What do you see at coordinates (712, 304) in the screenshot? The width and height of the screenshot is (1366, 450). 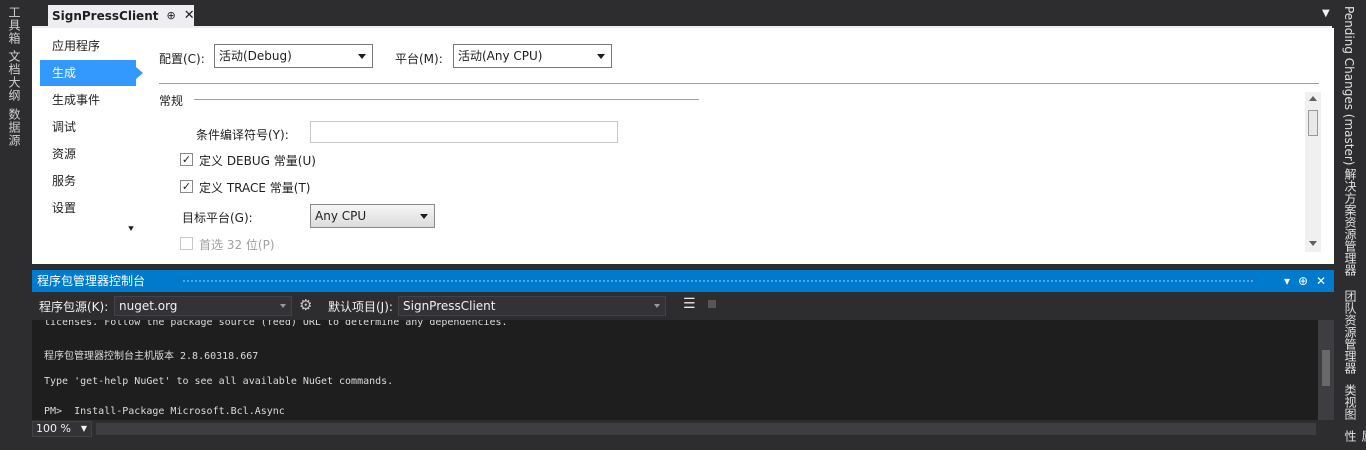 I see `stop-icon` at bounding box center [712, 304].